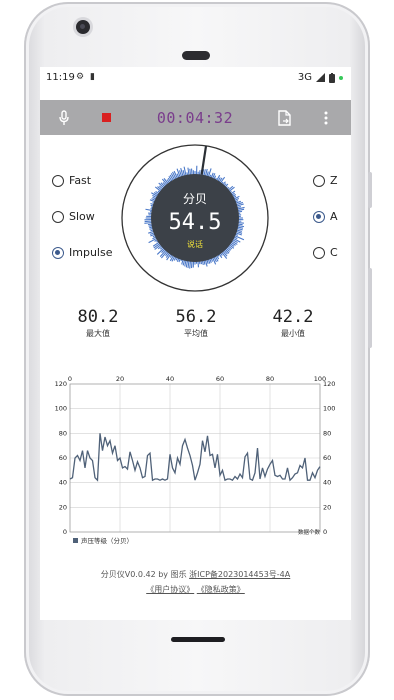 The height and width of the screenshot is (700, 394). What do you see at coordinates (341, 77) in the screenshot?
I see `notification-dot-icon` at bounding box center [341, 77].